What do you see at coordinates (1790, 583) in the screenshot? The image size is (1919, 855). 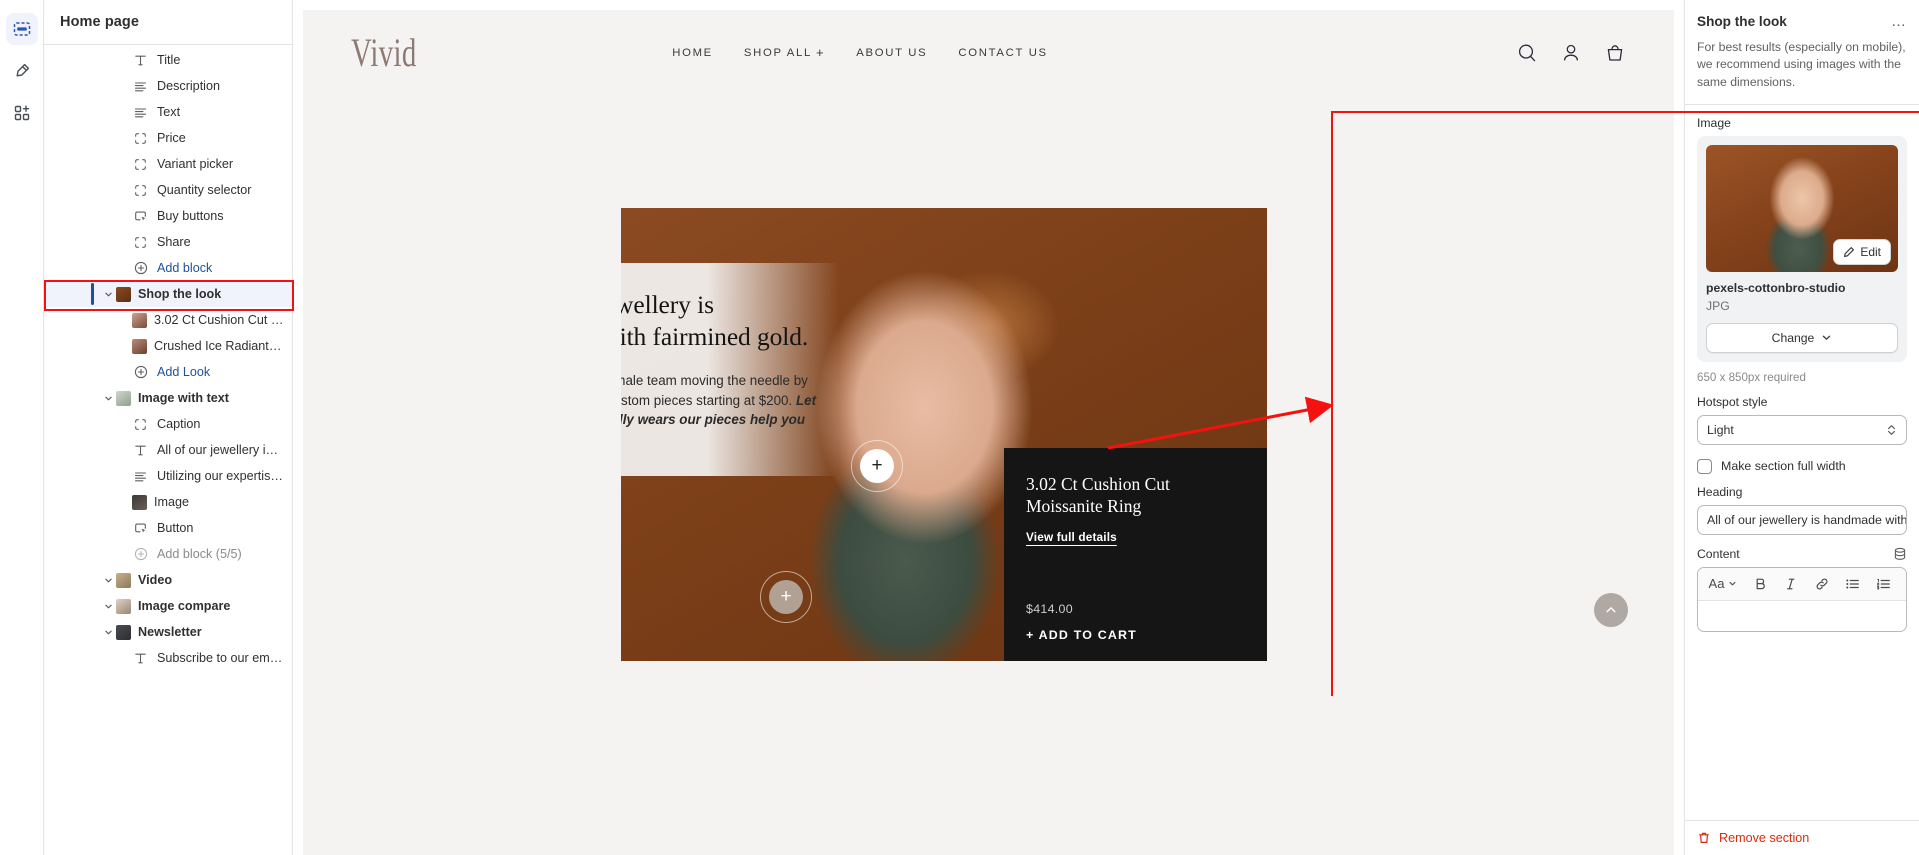 I see `italic-icon` at bounding box center [1790, 583].